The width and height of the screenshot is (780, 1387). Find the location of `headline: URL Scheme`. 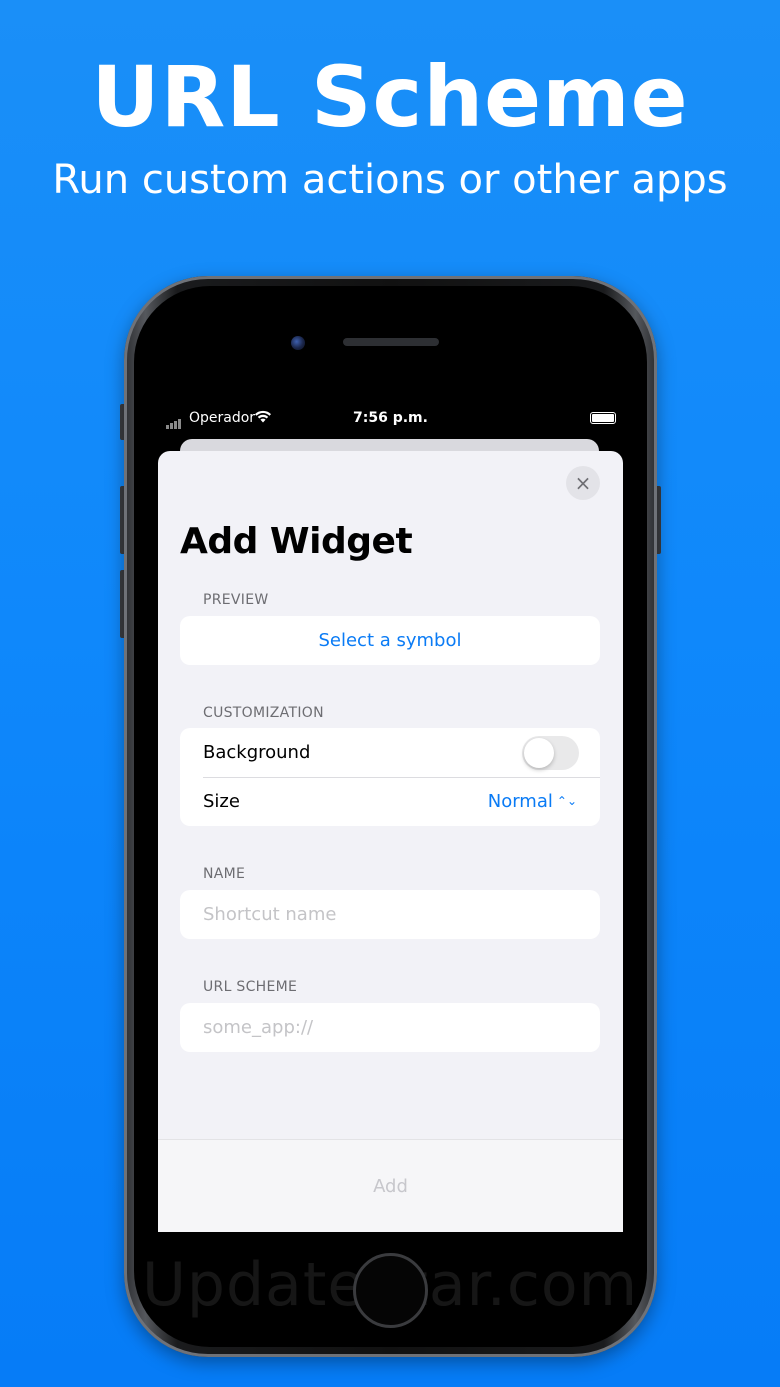

headline: URL Scheme is located at coordinates (390, 97).